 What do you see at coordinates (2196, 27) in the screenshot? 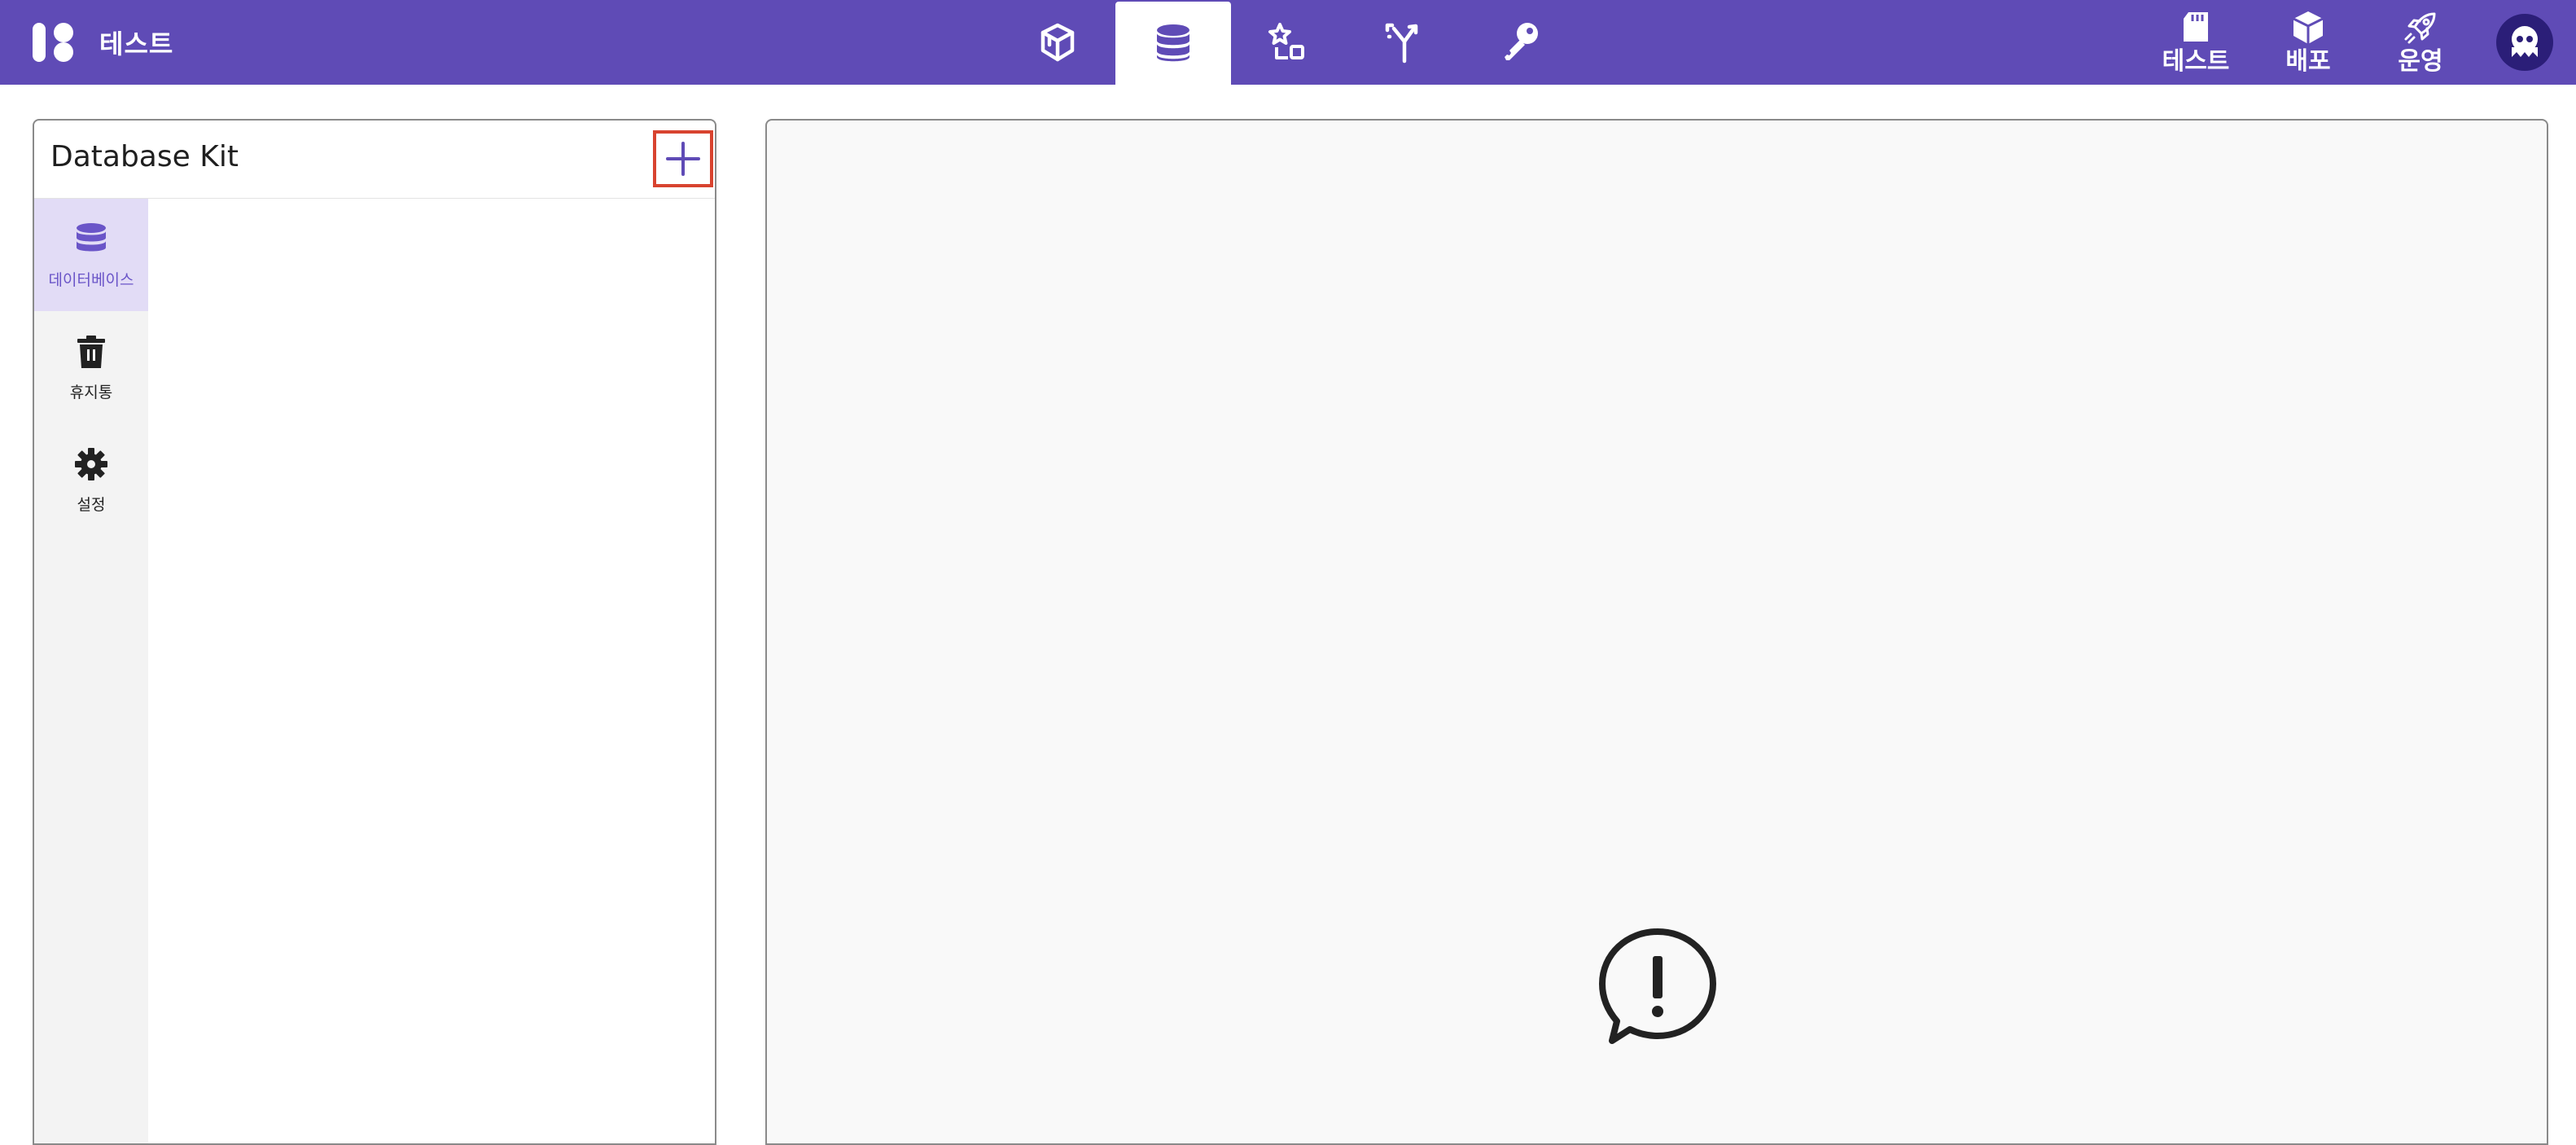
I see `sd-card-icon` at bounding box center [2196, 27].